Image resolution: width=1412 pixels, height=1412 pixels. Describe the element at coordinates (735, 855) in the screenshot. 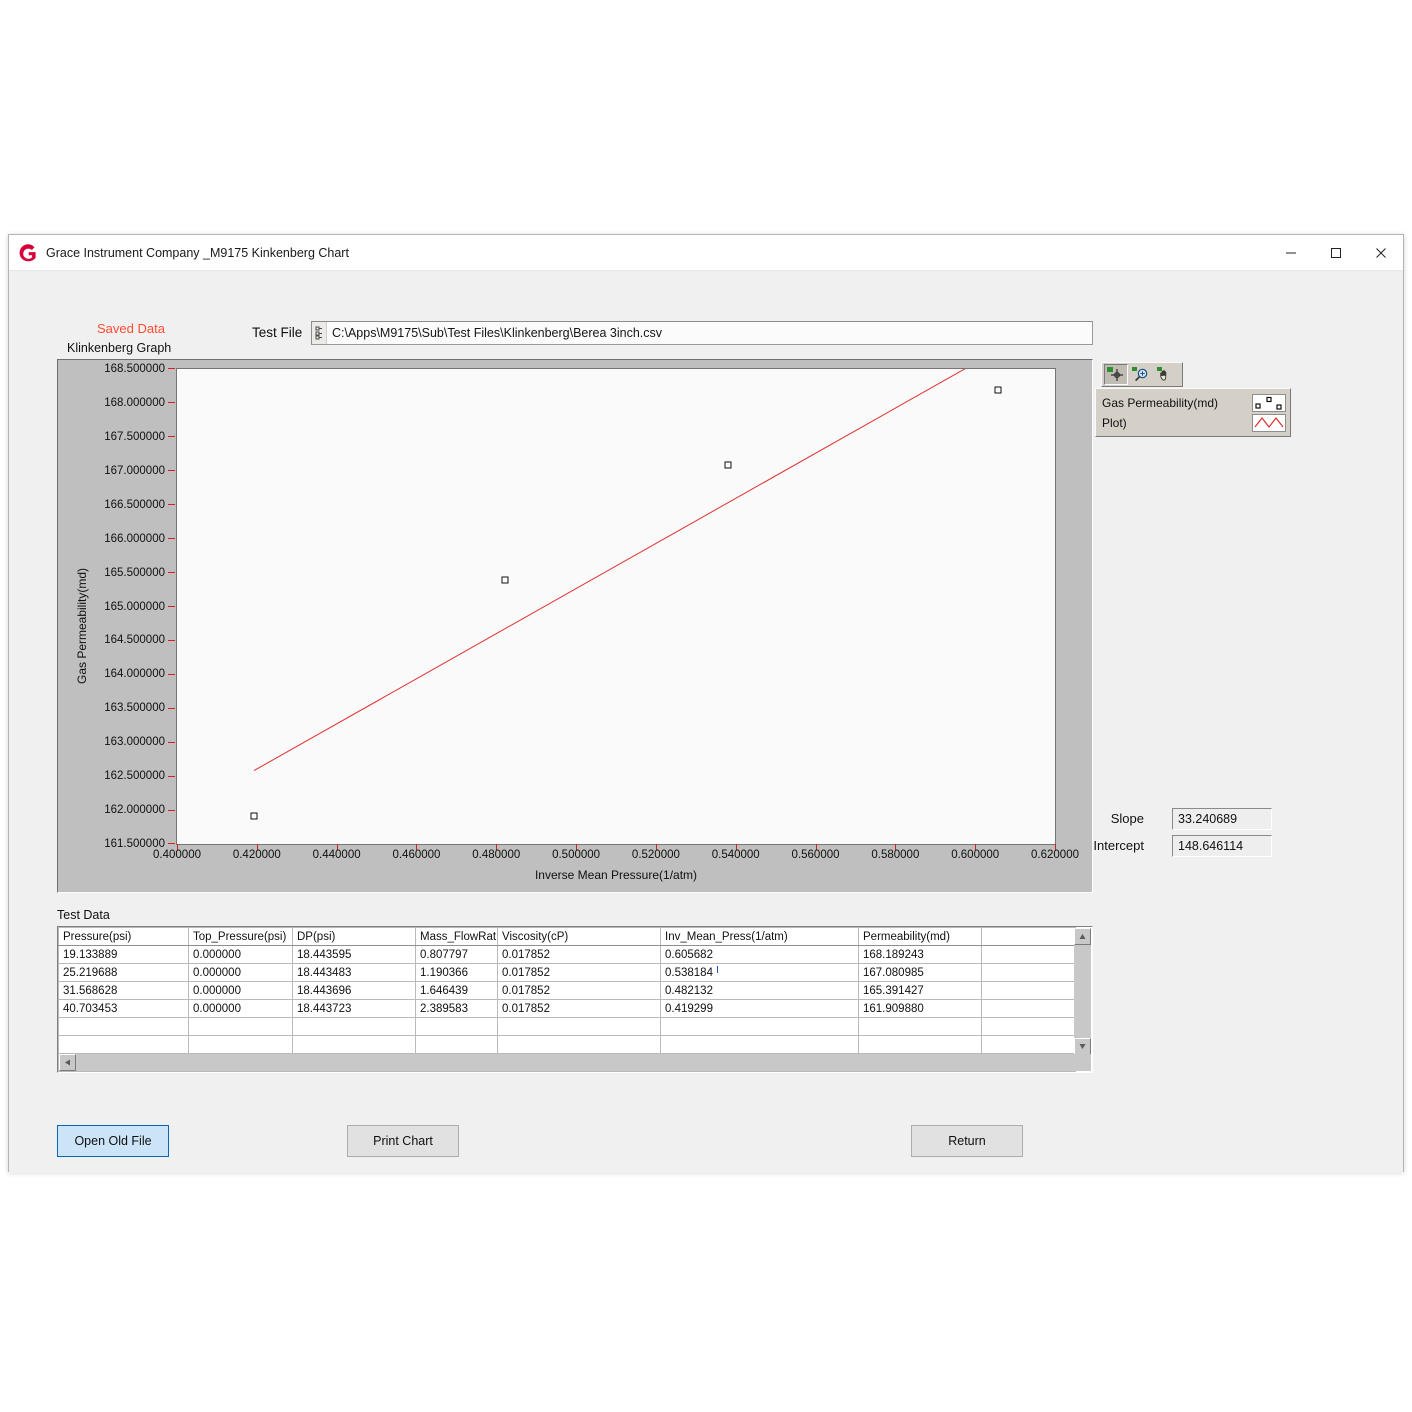

I see `x-tick-label: 0.540000` at that location.